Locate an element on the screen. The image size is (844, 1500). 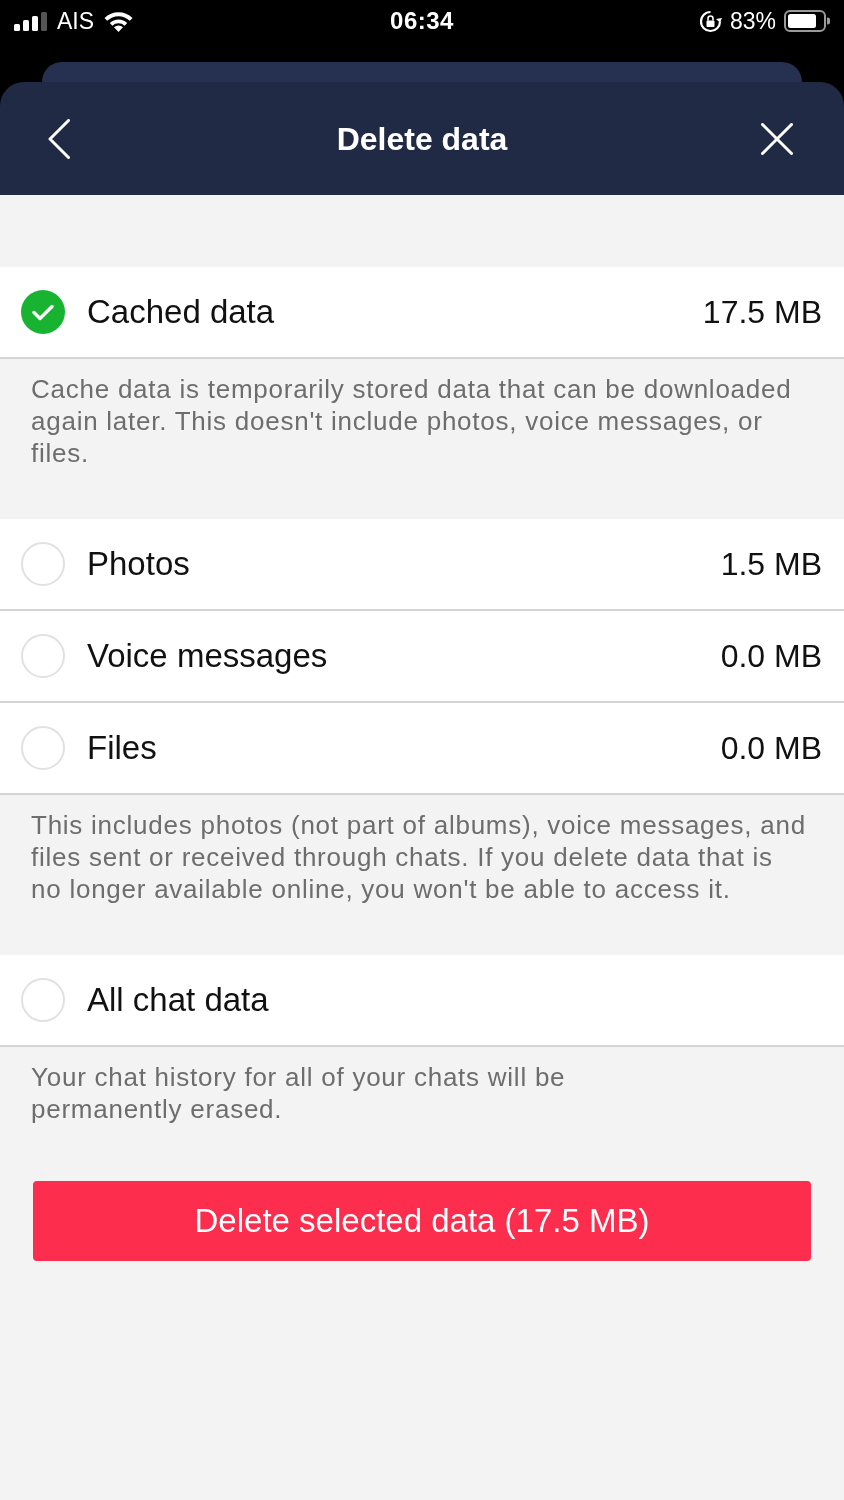
chevron-left-icon is located at coordinates (59, 138).